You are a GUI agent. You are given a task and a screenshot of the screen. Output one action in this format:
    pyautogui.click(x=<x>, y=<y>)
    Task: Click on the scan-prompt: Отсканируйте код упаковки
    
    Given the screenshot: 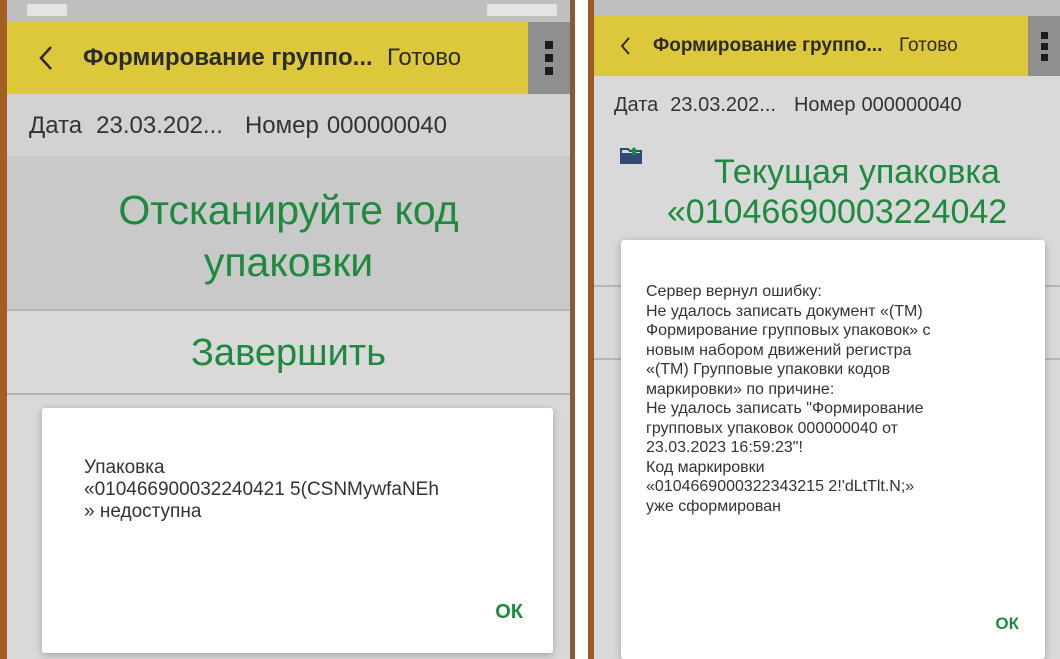 What is the action you would take?
    pyautogui.click(x=288, y=232)
    